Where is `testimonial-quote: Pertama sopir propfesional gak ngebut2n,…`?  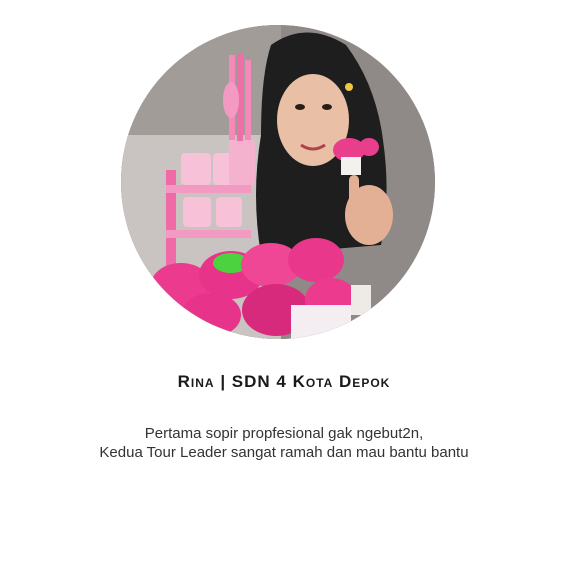 testimonial-quote: Pertama sopir propfesional gak ngebut2n,… is located at coordinates (284, 443).